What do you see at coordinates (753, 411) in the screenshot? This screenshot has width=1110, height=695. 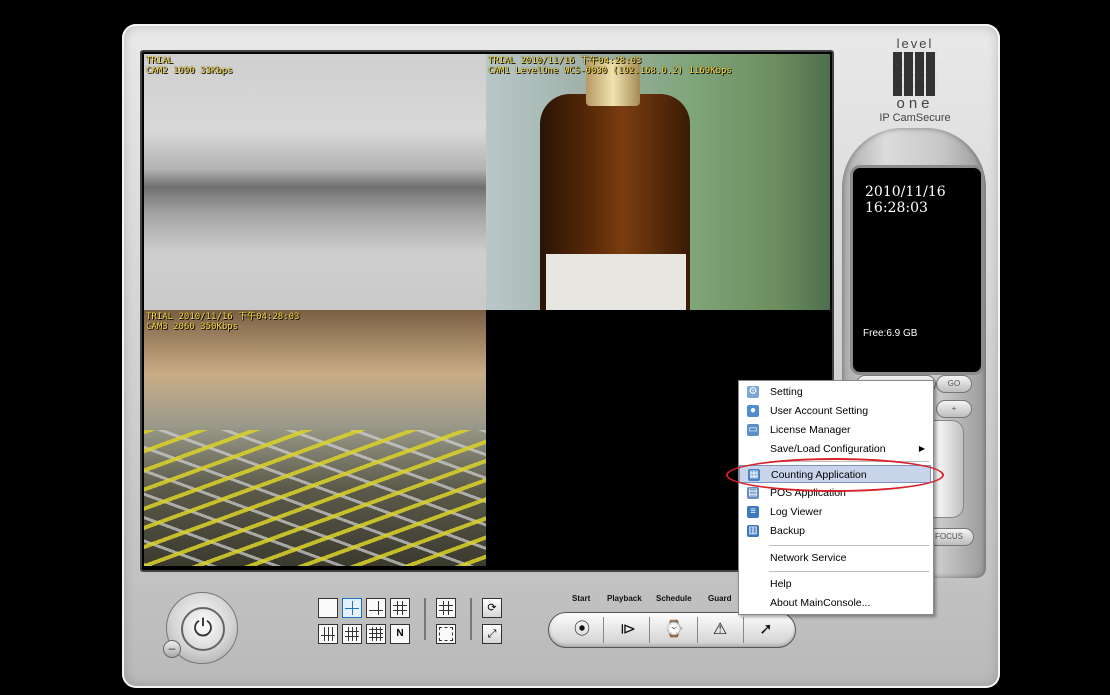 I see `user-icon: ●` at bounding box center [753, 411].